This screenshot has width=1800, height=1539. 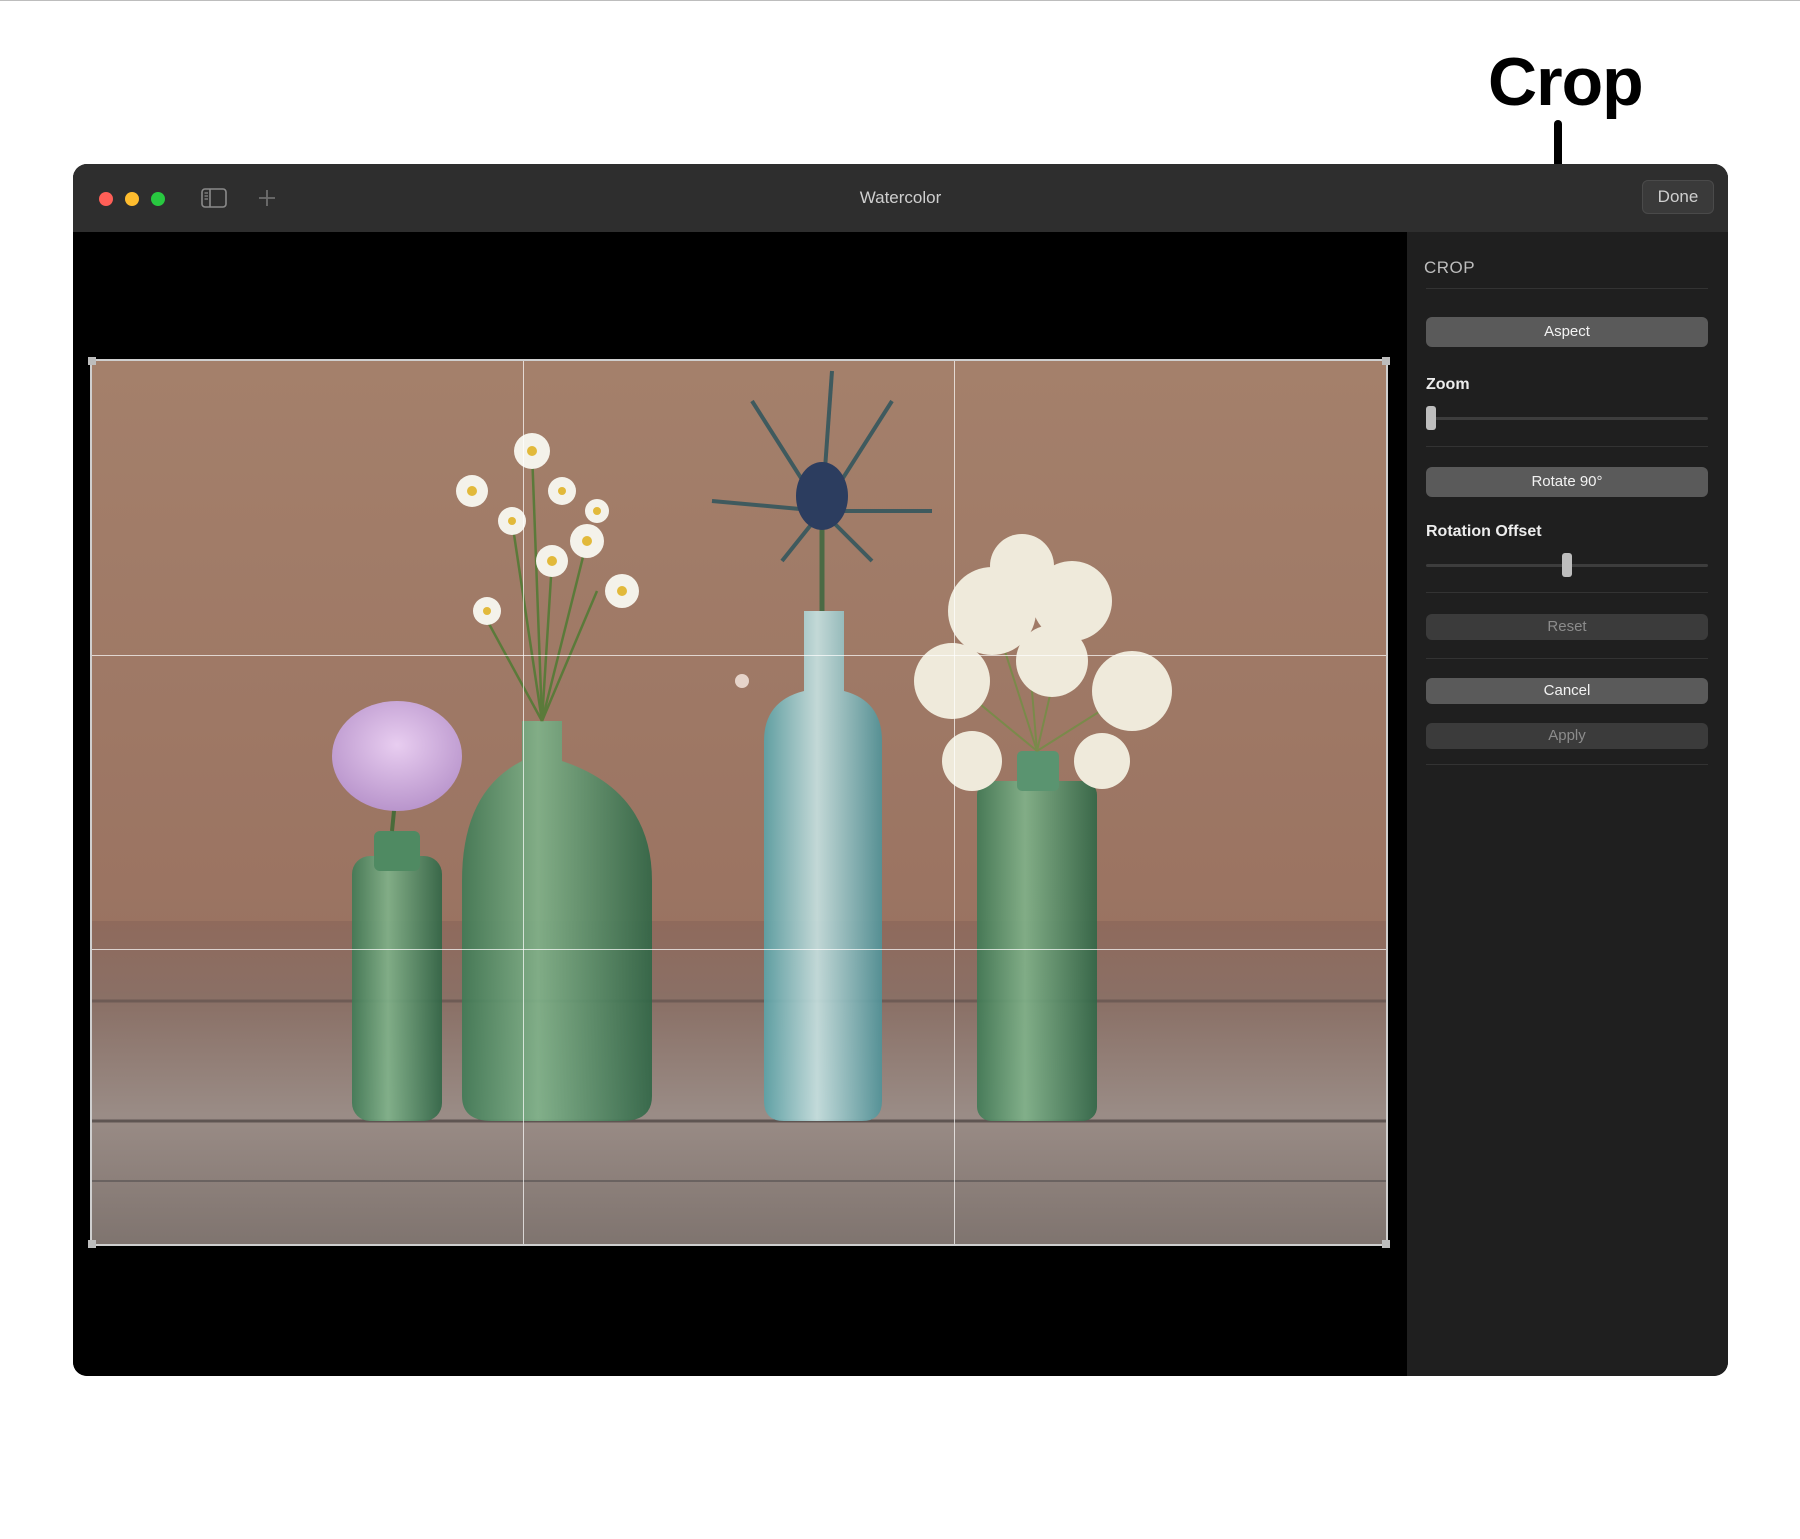 I want to click on done-button: Done, so click(x=1678, y=197).